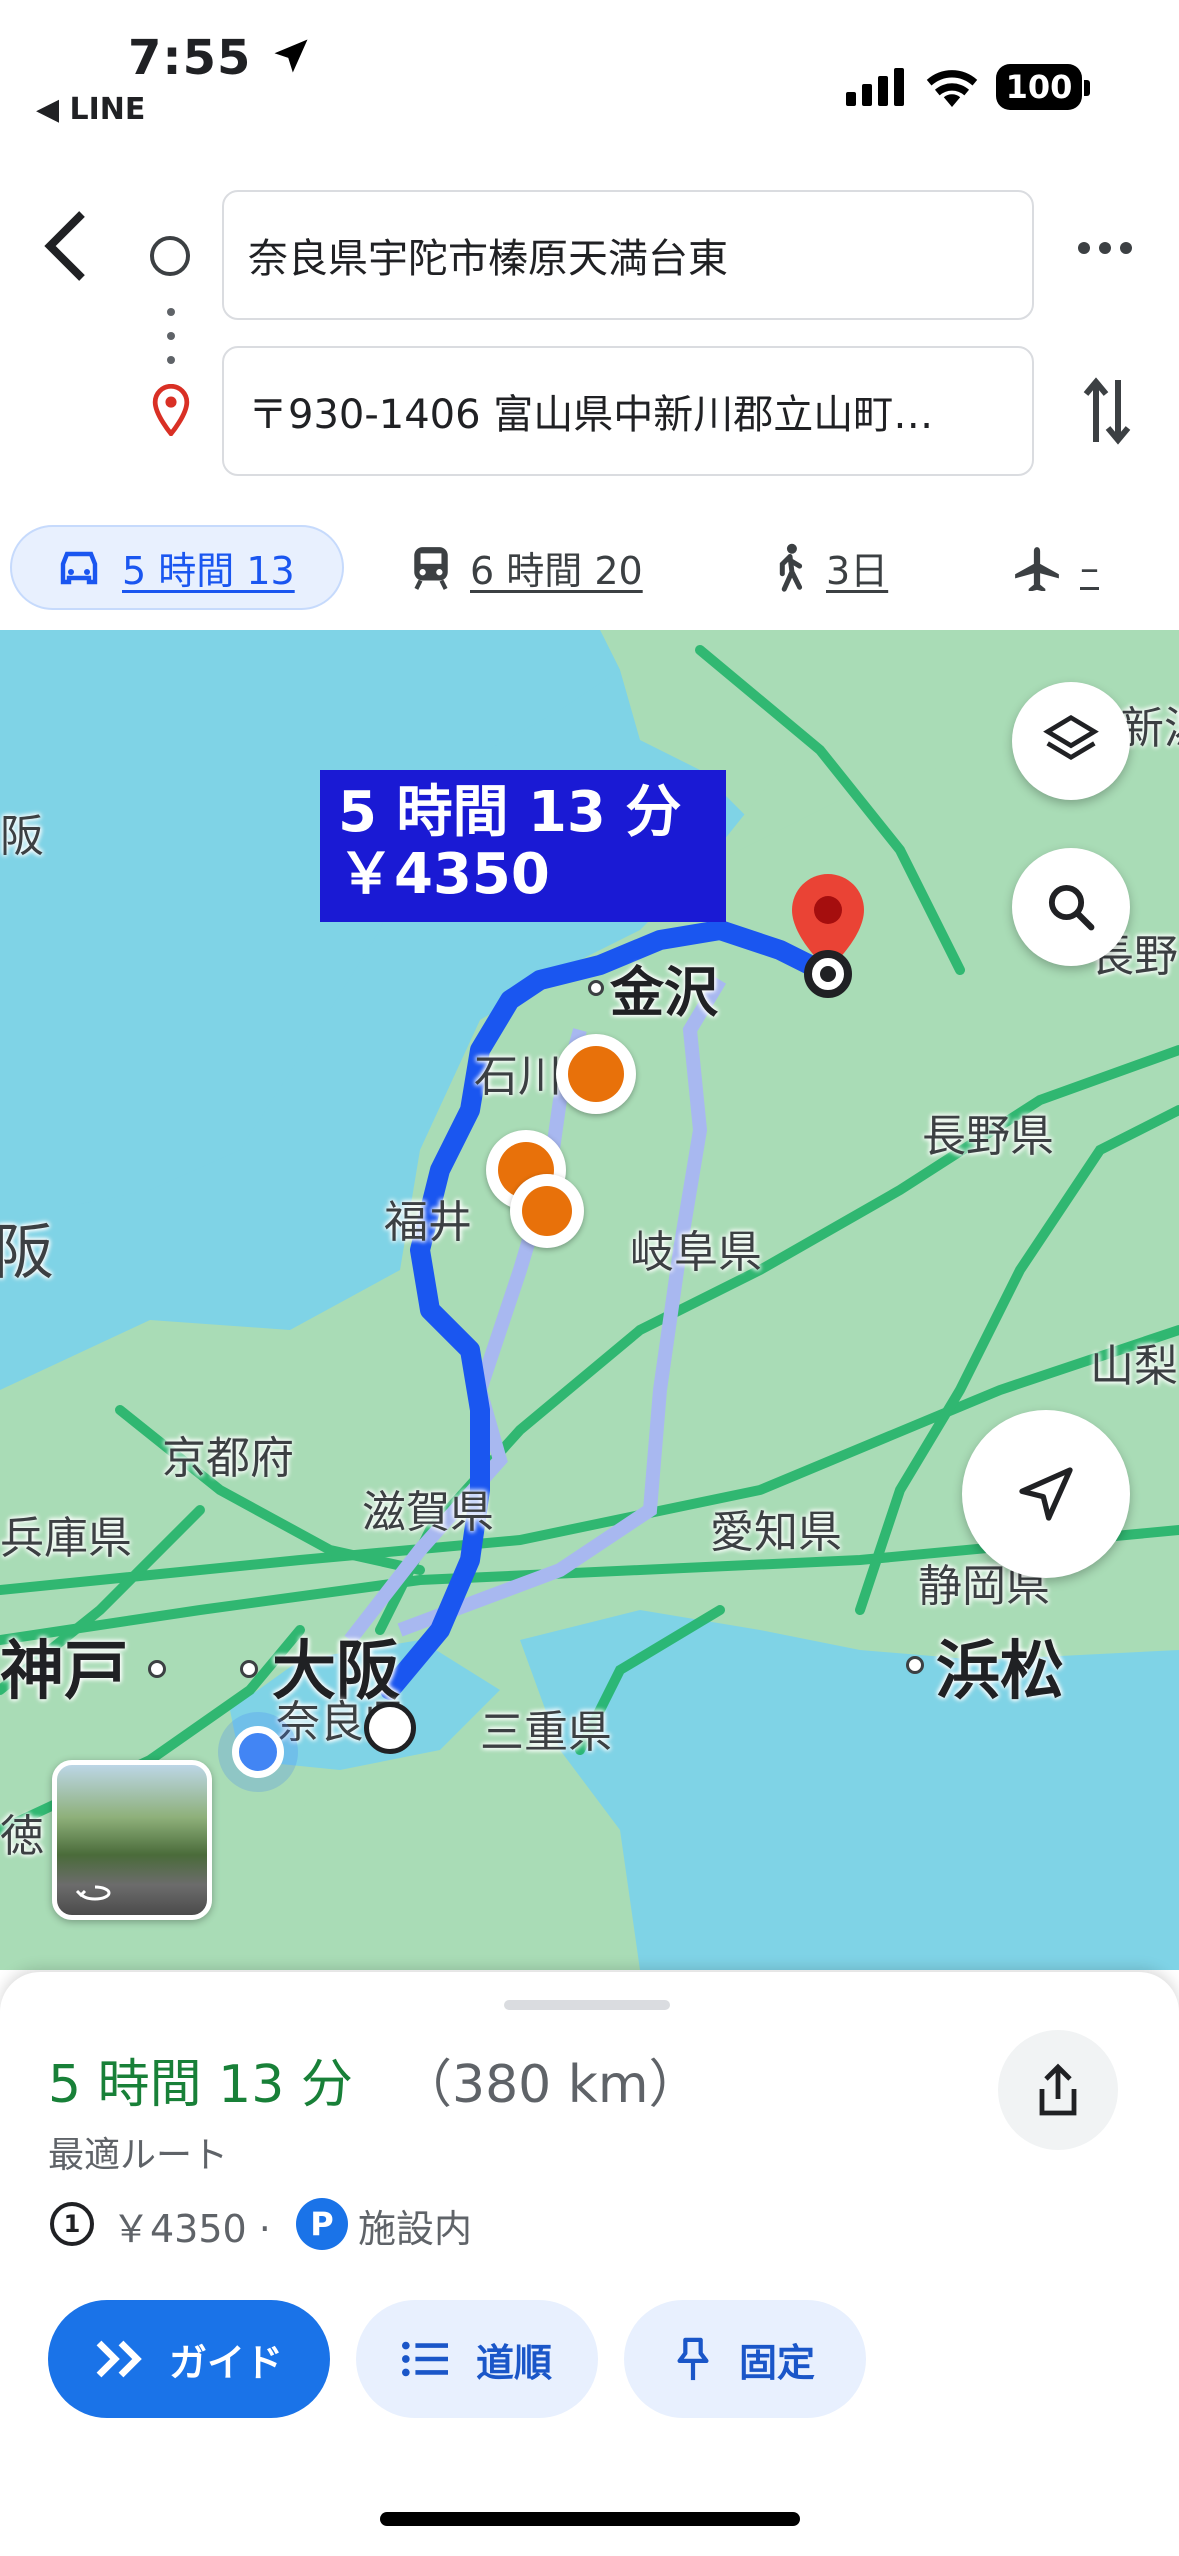  What do you see at coordinates (1037, 568) in the screenshot?
I see `airplane-icon` at bounding box center [1037, 568].